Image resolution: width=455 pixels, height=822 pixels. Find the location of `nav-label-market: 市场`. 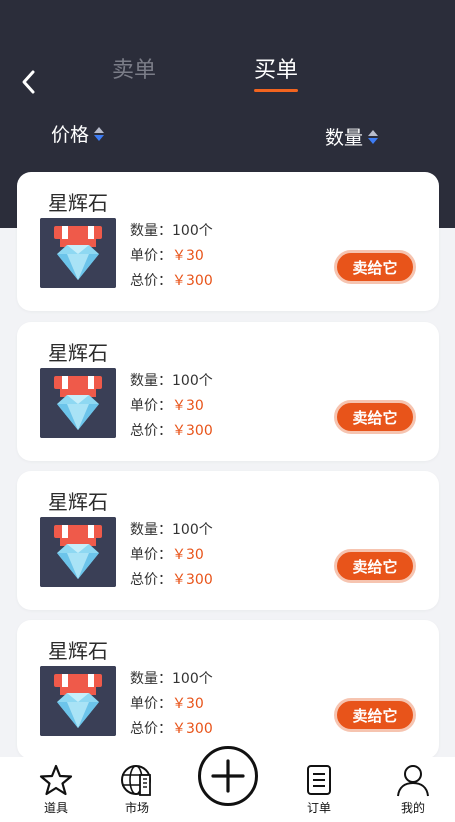

nav-label-market: 市场 is located at coordinates (136, 808).